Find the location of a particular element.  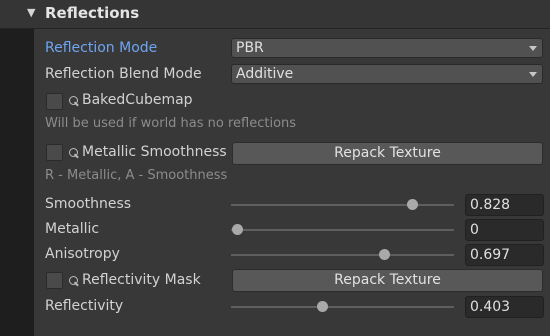

reflectivity-mask-label: Reflectivity Mask is located at coordinates (141, 280).